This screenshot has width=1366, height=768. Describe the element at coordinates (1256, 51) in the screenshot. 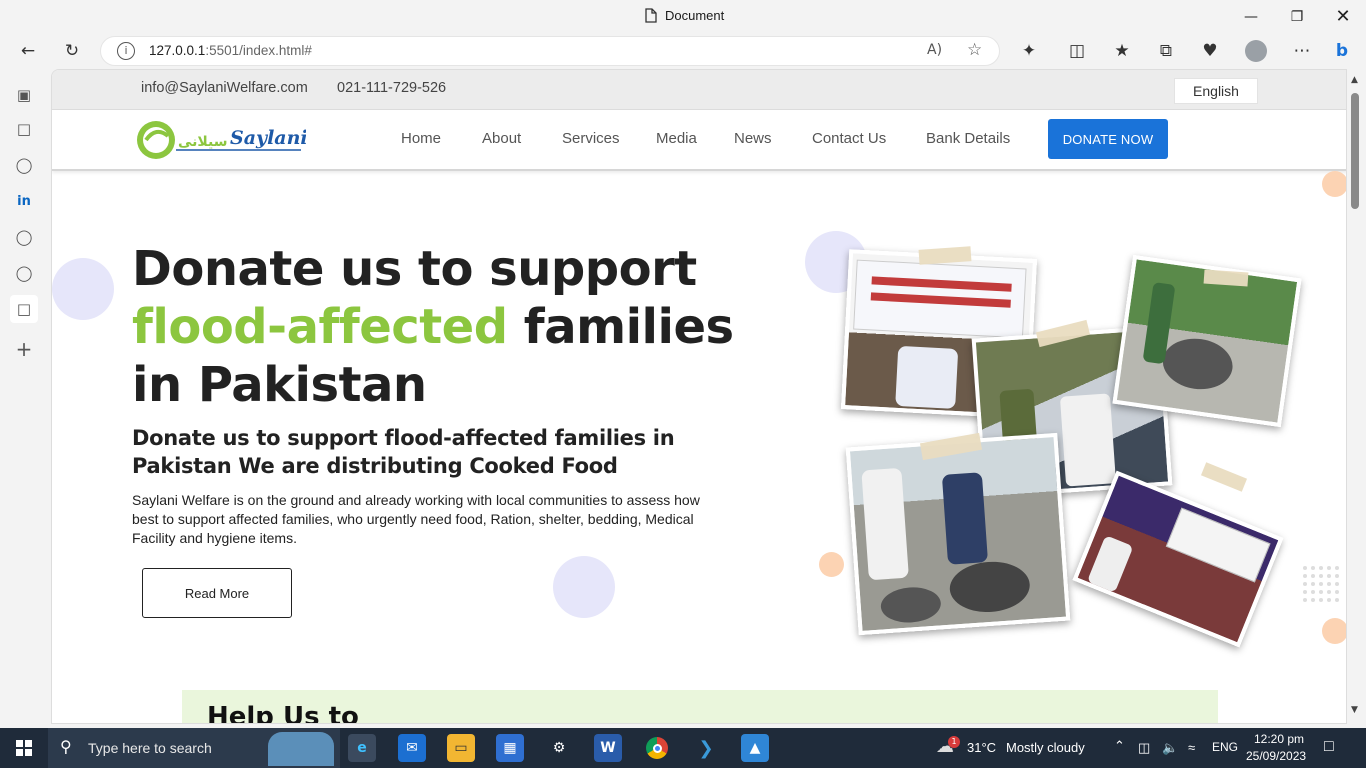

I see `profile-avatar` at that location.